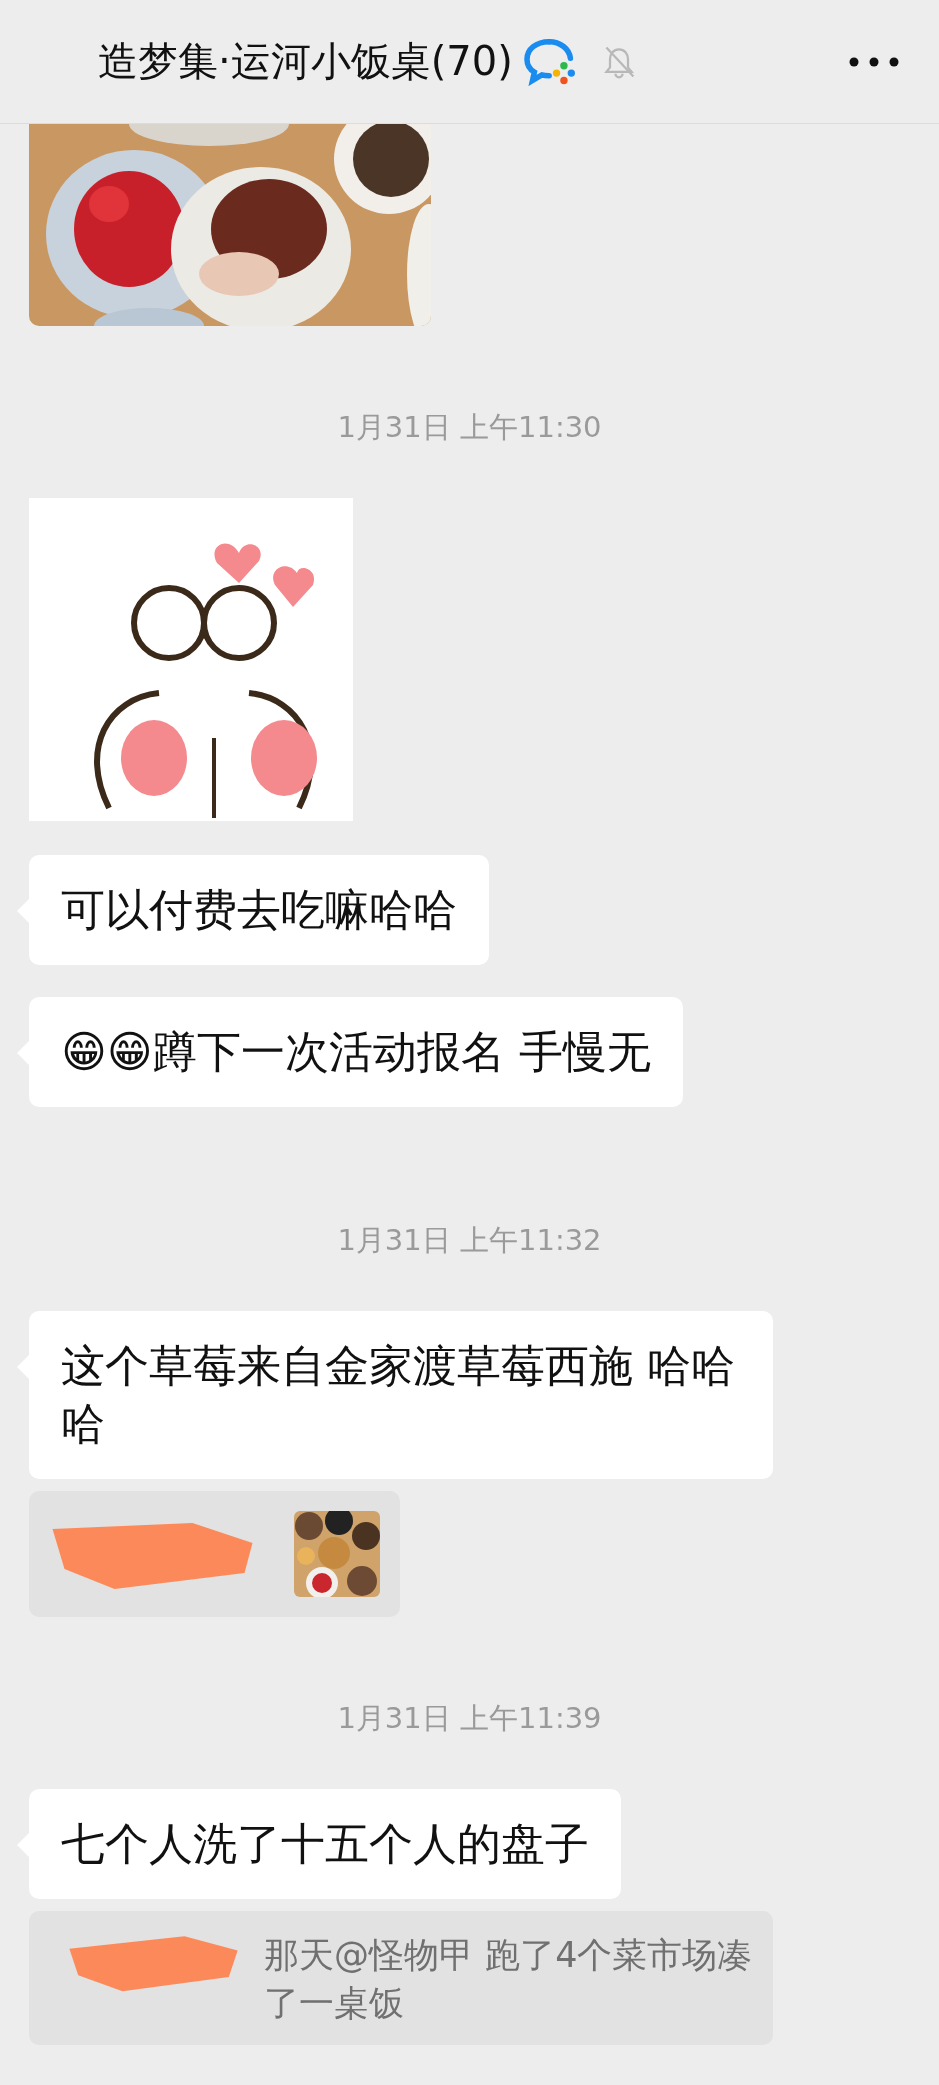 The image size is (939, 2085). Describe the element at coordinates (469, 427) in the screenshot. I see `timestamp: 1月31日 上午11:30` at that location.